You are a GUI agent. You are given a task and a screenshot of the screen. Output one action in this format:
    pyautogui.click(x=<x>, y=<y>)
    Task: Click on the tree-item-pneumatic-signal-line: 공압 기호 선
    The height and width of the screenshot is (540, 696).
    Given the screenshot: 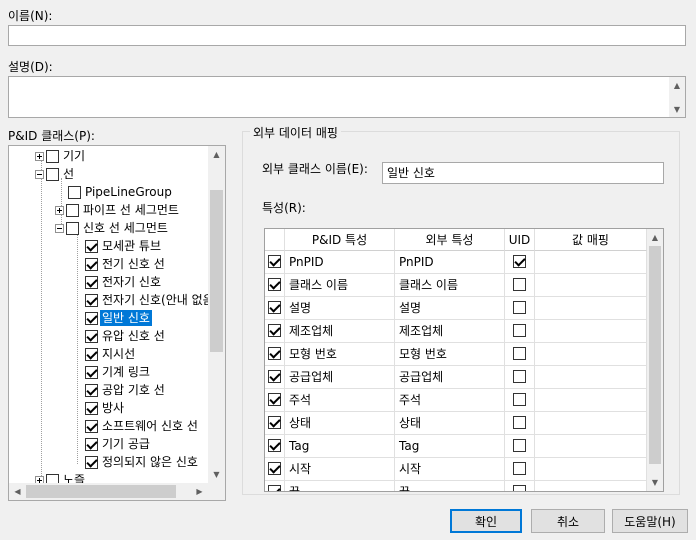 What is the action you would take?
    pyautogui.click(x=126, y=390)
    